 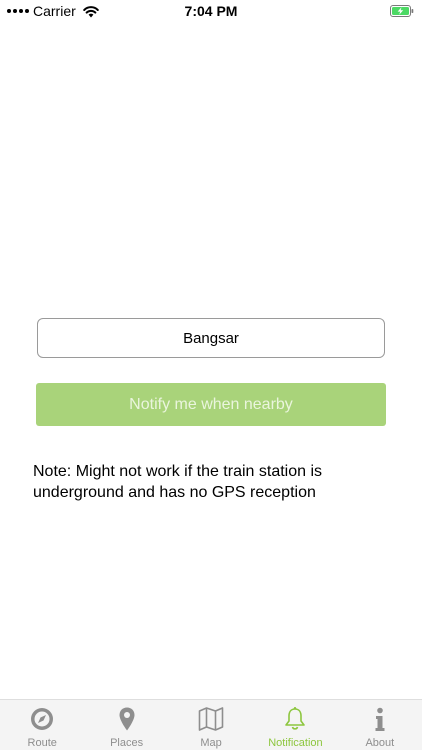 I want to click on notify-button: Notify me when nearby, so click(x=211, y=404).